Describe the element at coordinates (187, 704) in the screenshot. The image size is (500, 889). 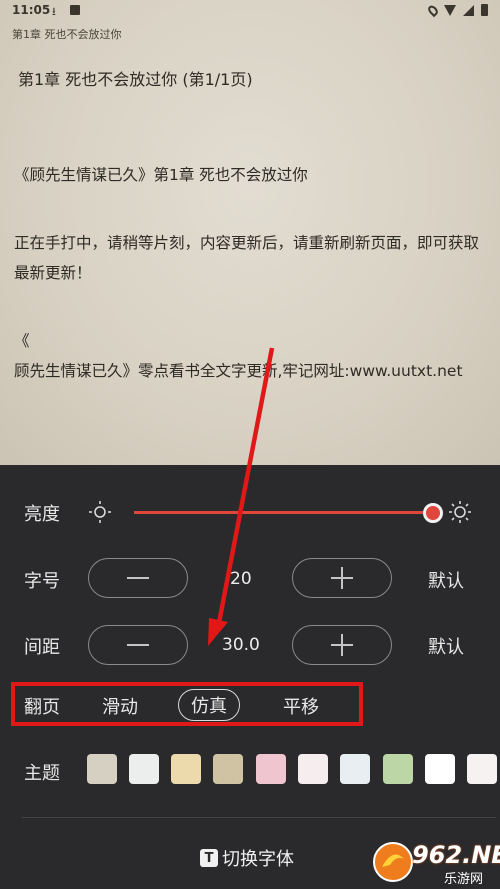
I see `annotation-highlight-box` at that location.